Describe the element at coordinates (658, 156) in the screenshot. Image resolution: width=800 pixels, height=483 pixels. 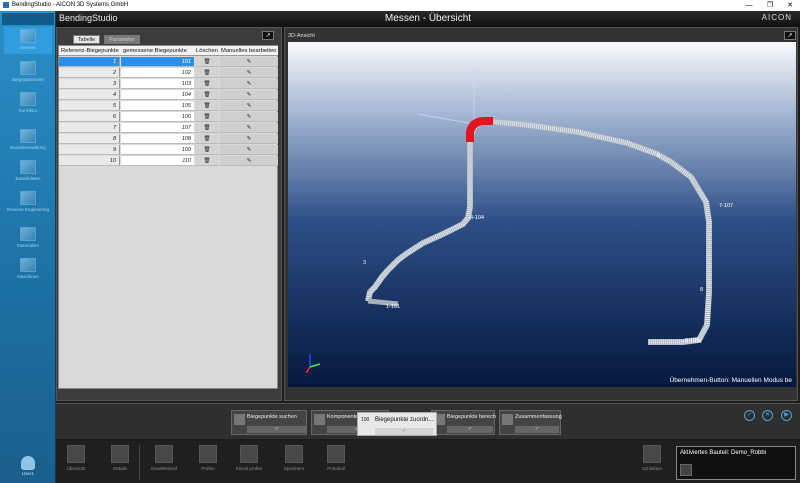
I see `bend-point-label: 6` at that location.